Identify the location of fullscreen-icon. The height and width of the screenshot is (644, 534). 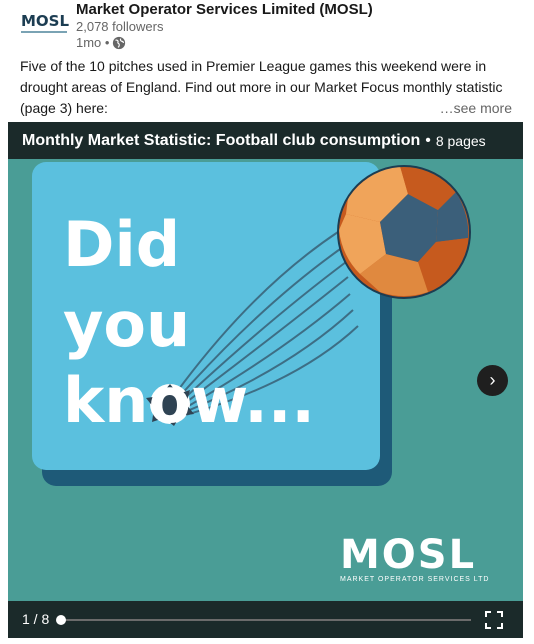
(494, 620).